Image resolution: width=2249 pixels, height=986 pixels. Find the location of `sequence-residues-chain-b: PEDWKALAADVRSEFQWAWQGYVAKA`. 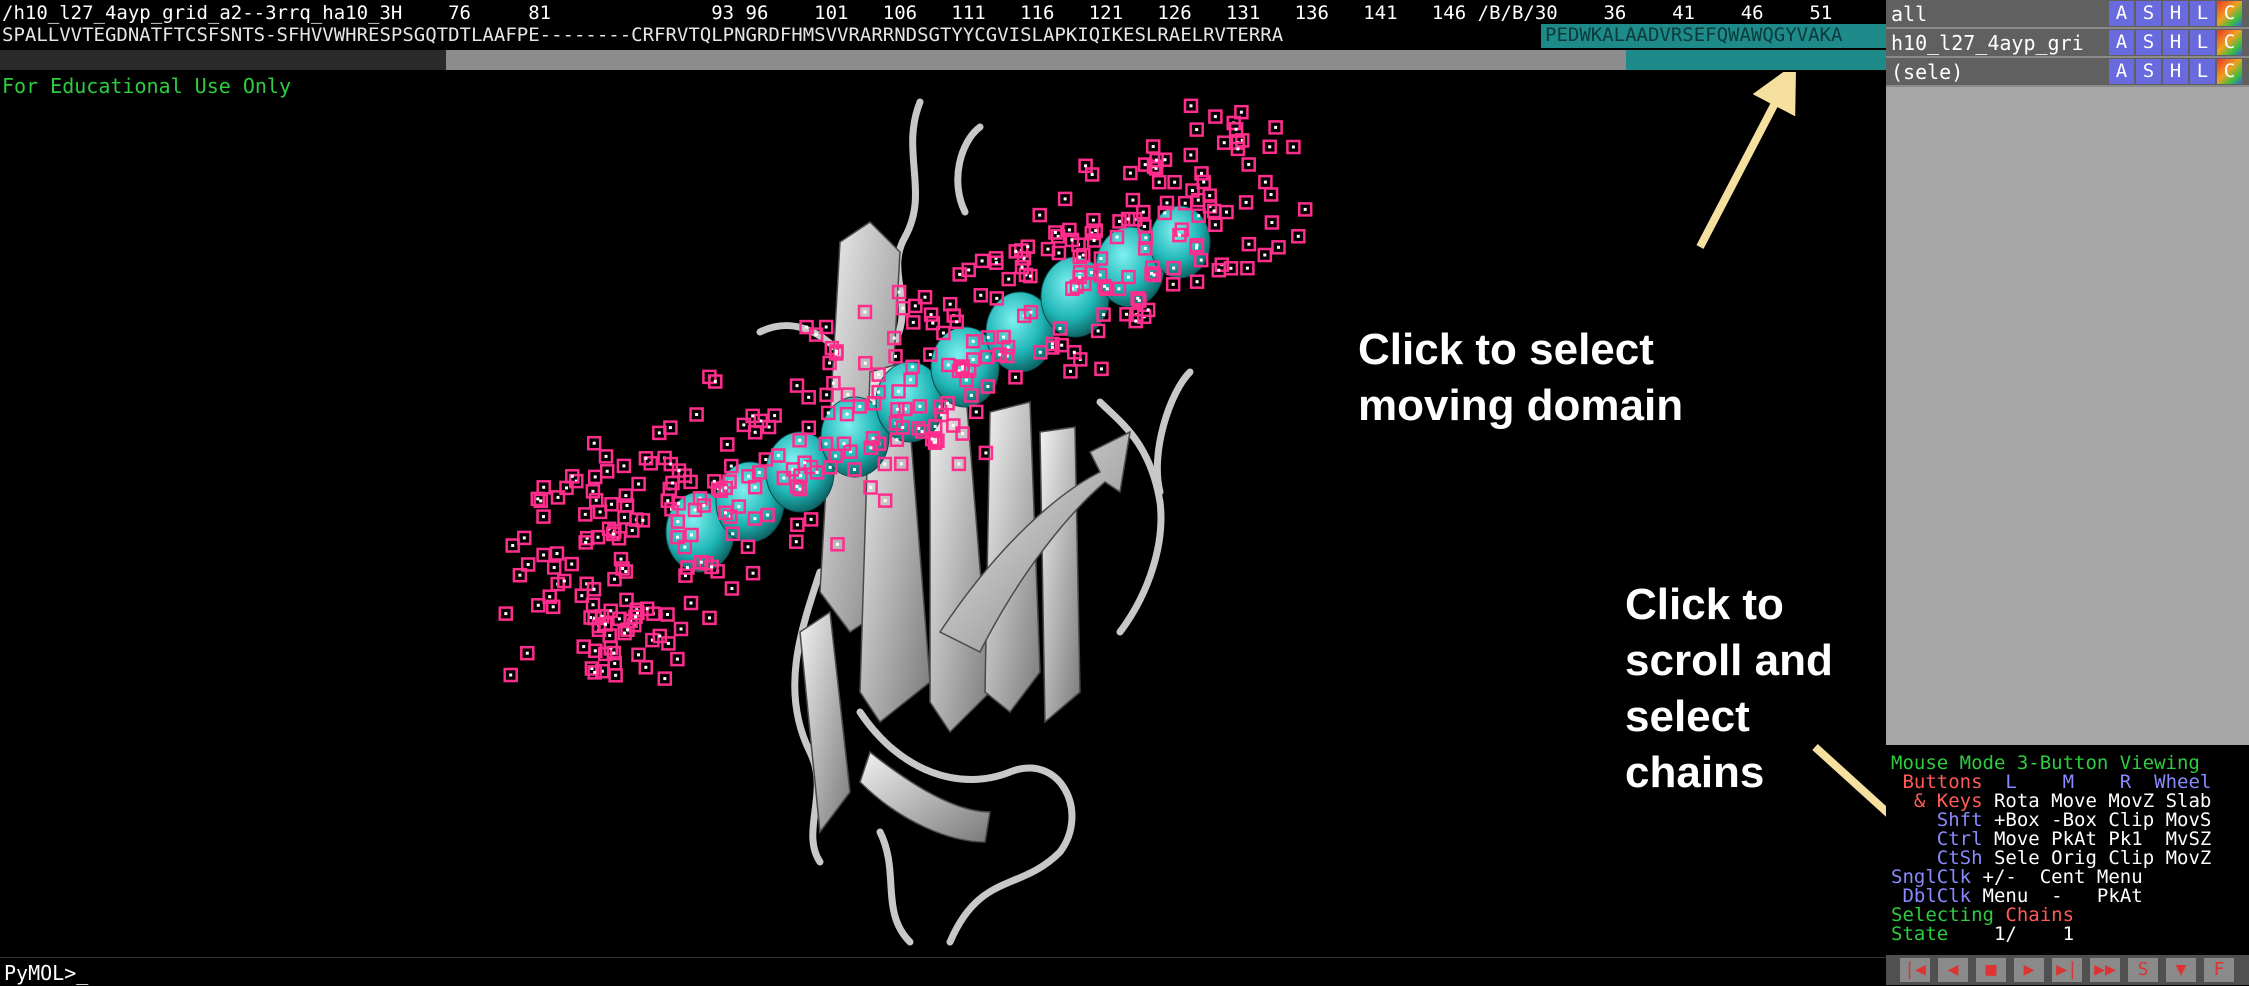

sequence-residues-chain-b: PEDWKALAADVRSEFQWAWQGYVAKA is located at coordinates (1693, 35).